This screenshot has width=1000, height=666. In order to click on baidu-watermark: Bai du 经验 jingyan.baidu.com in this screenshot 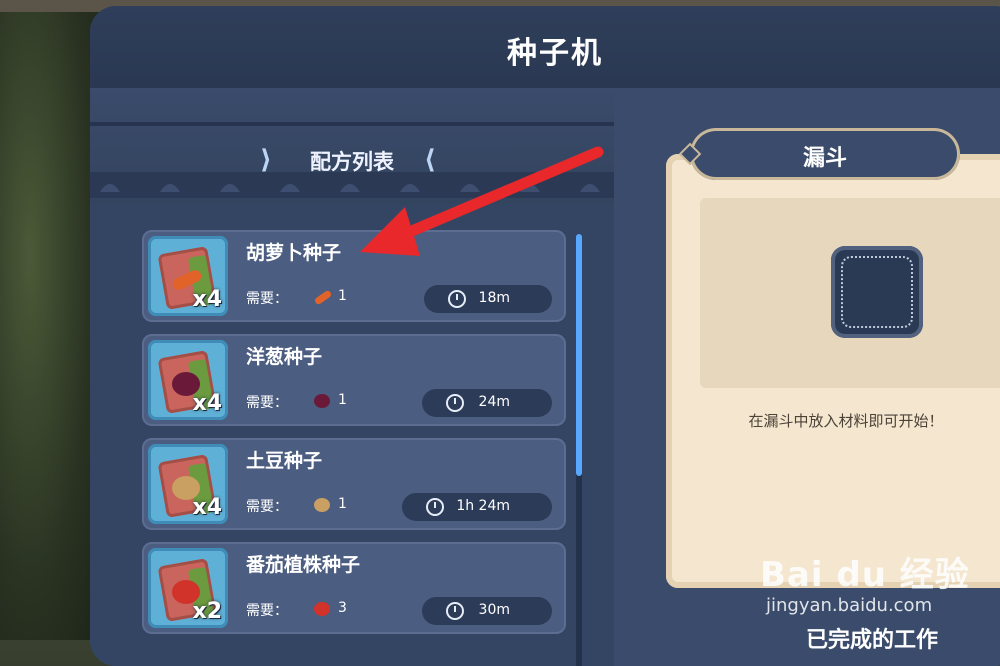, I will do `click(875, 582)`.